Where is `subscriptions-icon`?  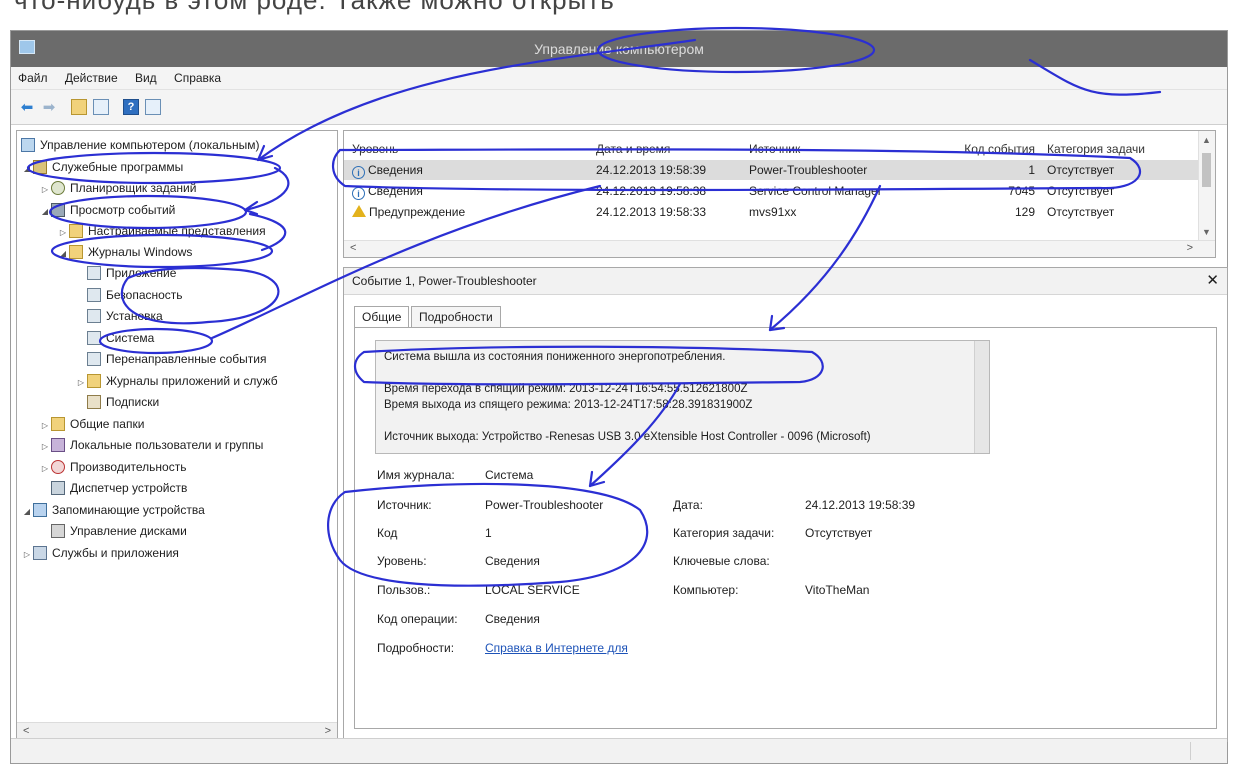 subscriptions-icon is located at coordinates (94, 402).